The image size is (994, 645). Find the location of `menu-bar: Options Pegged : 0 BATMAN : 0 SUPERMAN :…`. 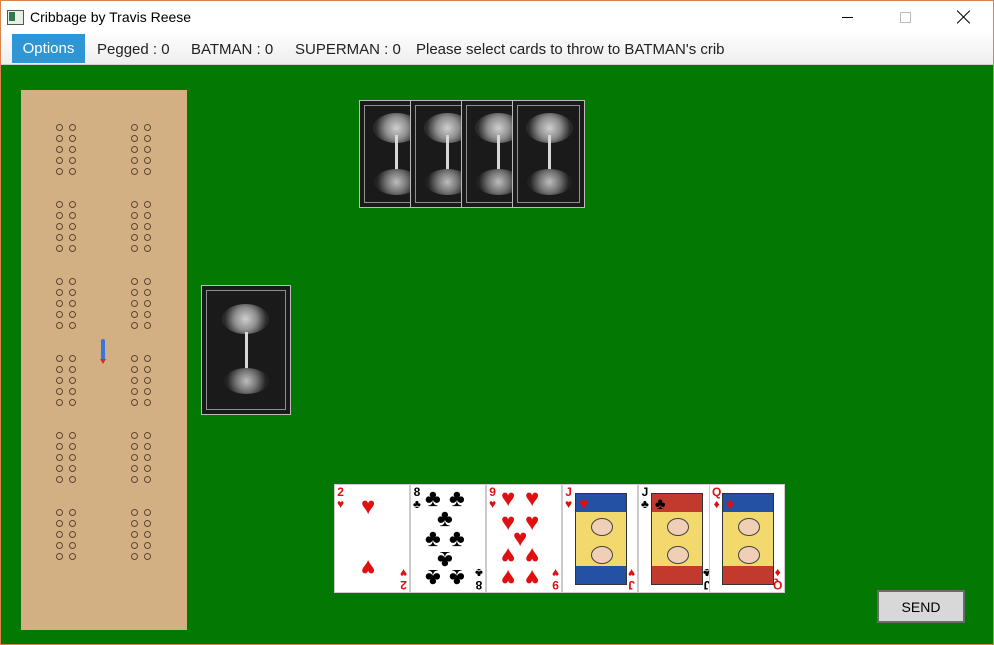

menu-bar: Options Pegged : 0 BATMAN : 0 SUPERMAN :… is located at coordinates (497, 49).